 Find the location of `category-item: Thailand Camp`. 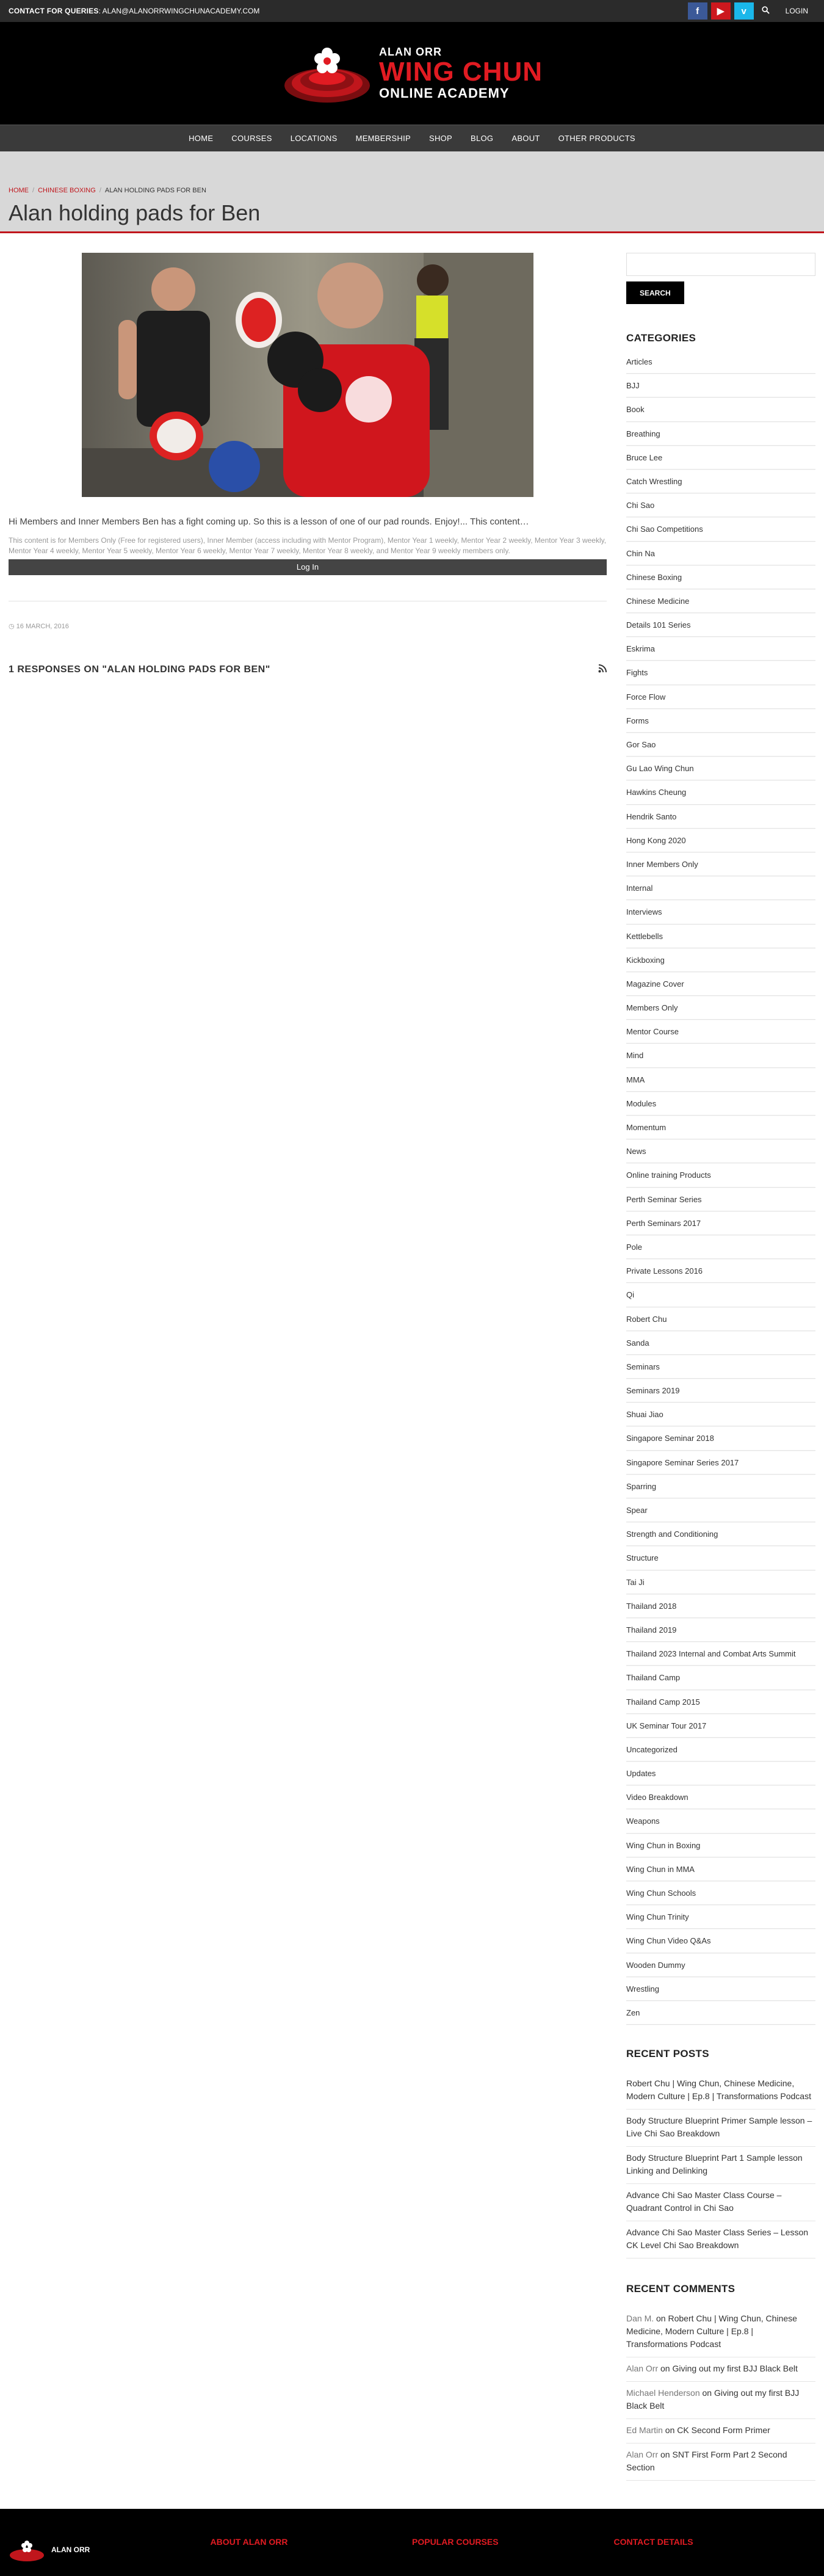

category-item: Thailand Camp is located at coordinates (720, 1678).